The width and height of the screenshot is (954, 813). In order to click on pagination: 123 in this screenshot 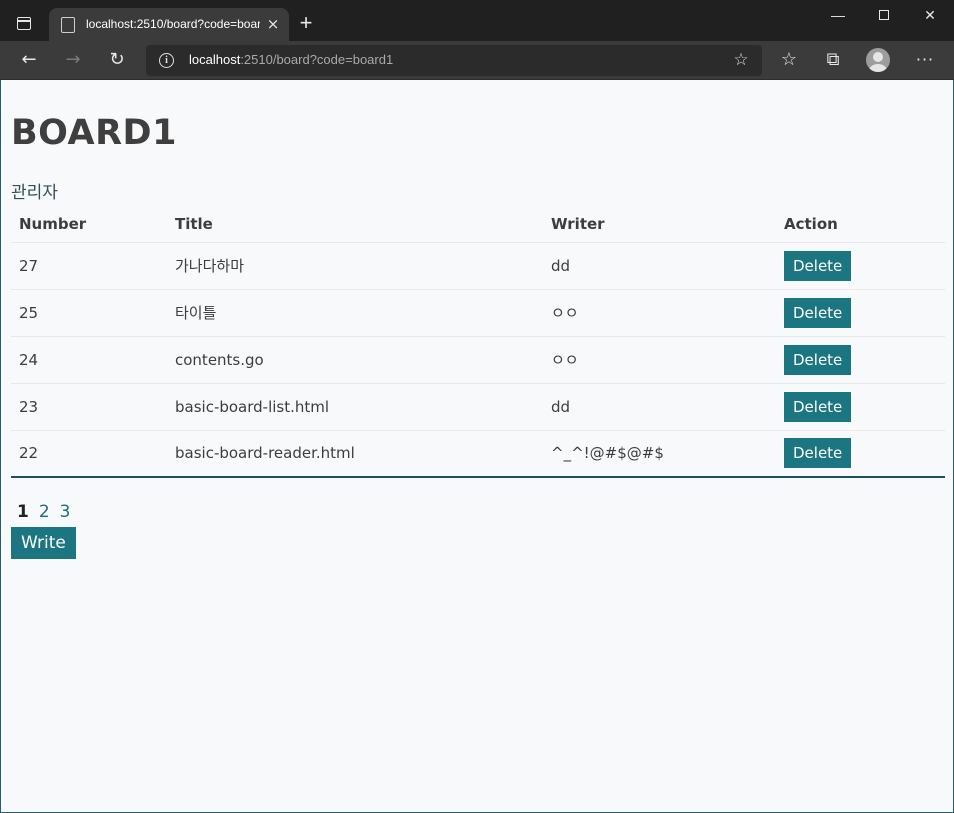, I will do `click(49, 512)`.